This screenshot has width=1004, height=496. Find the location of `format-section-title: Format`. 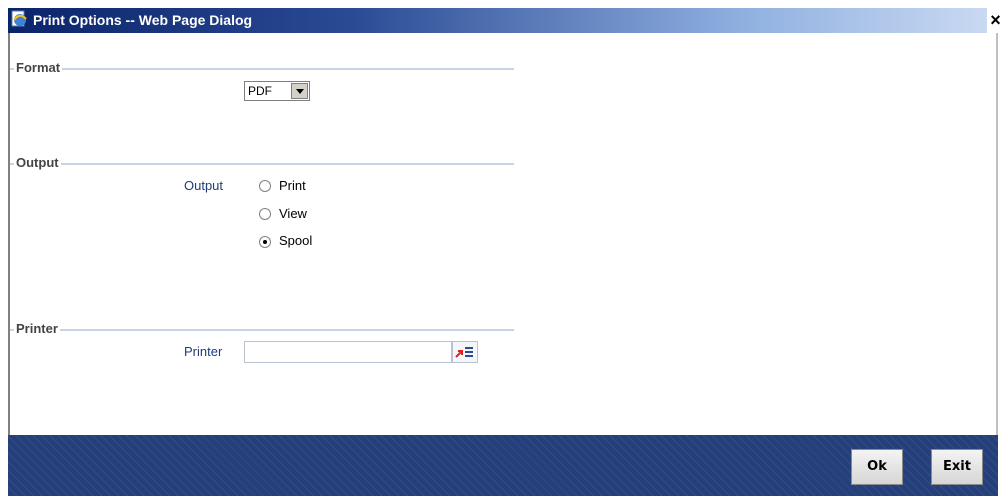

format-section-title: Format is located at coordinates (38, 67).